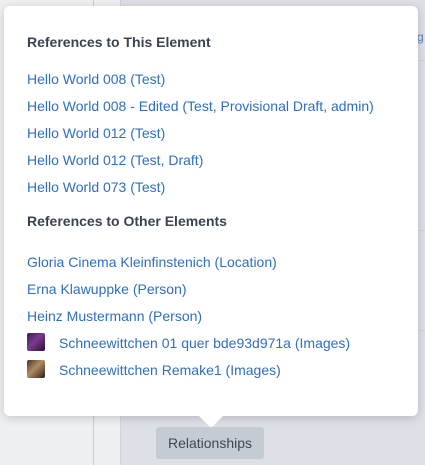 The height and width of the screenshot is (465, 425). What do you see at coordinates (127, 221) in the screenshot?
I see `section-title-other-elements: References to Other Elements` at bounding box center [127, 221].